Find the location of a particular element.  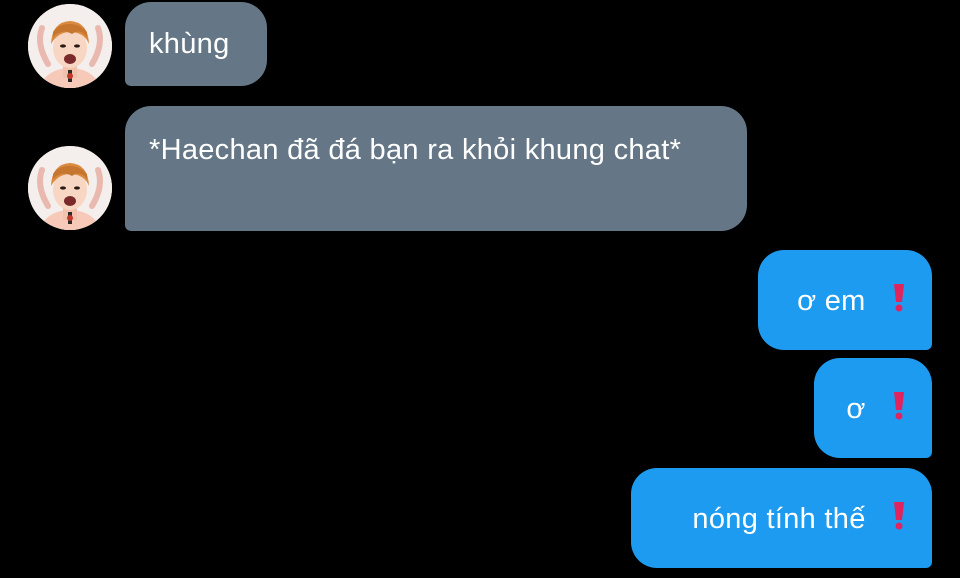

message-bubble-incoming: khùng is located at coordinates (196, 44).